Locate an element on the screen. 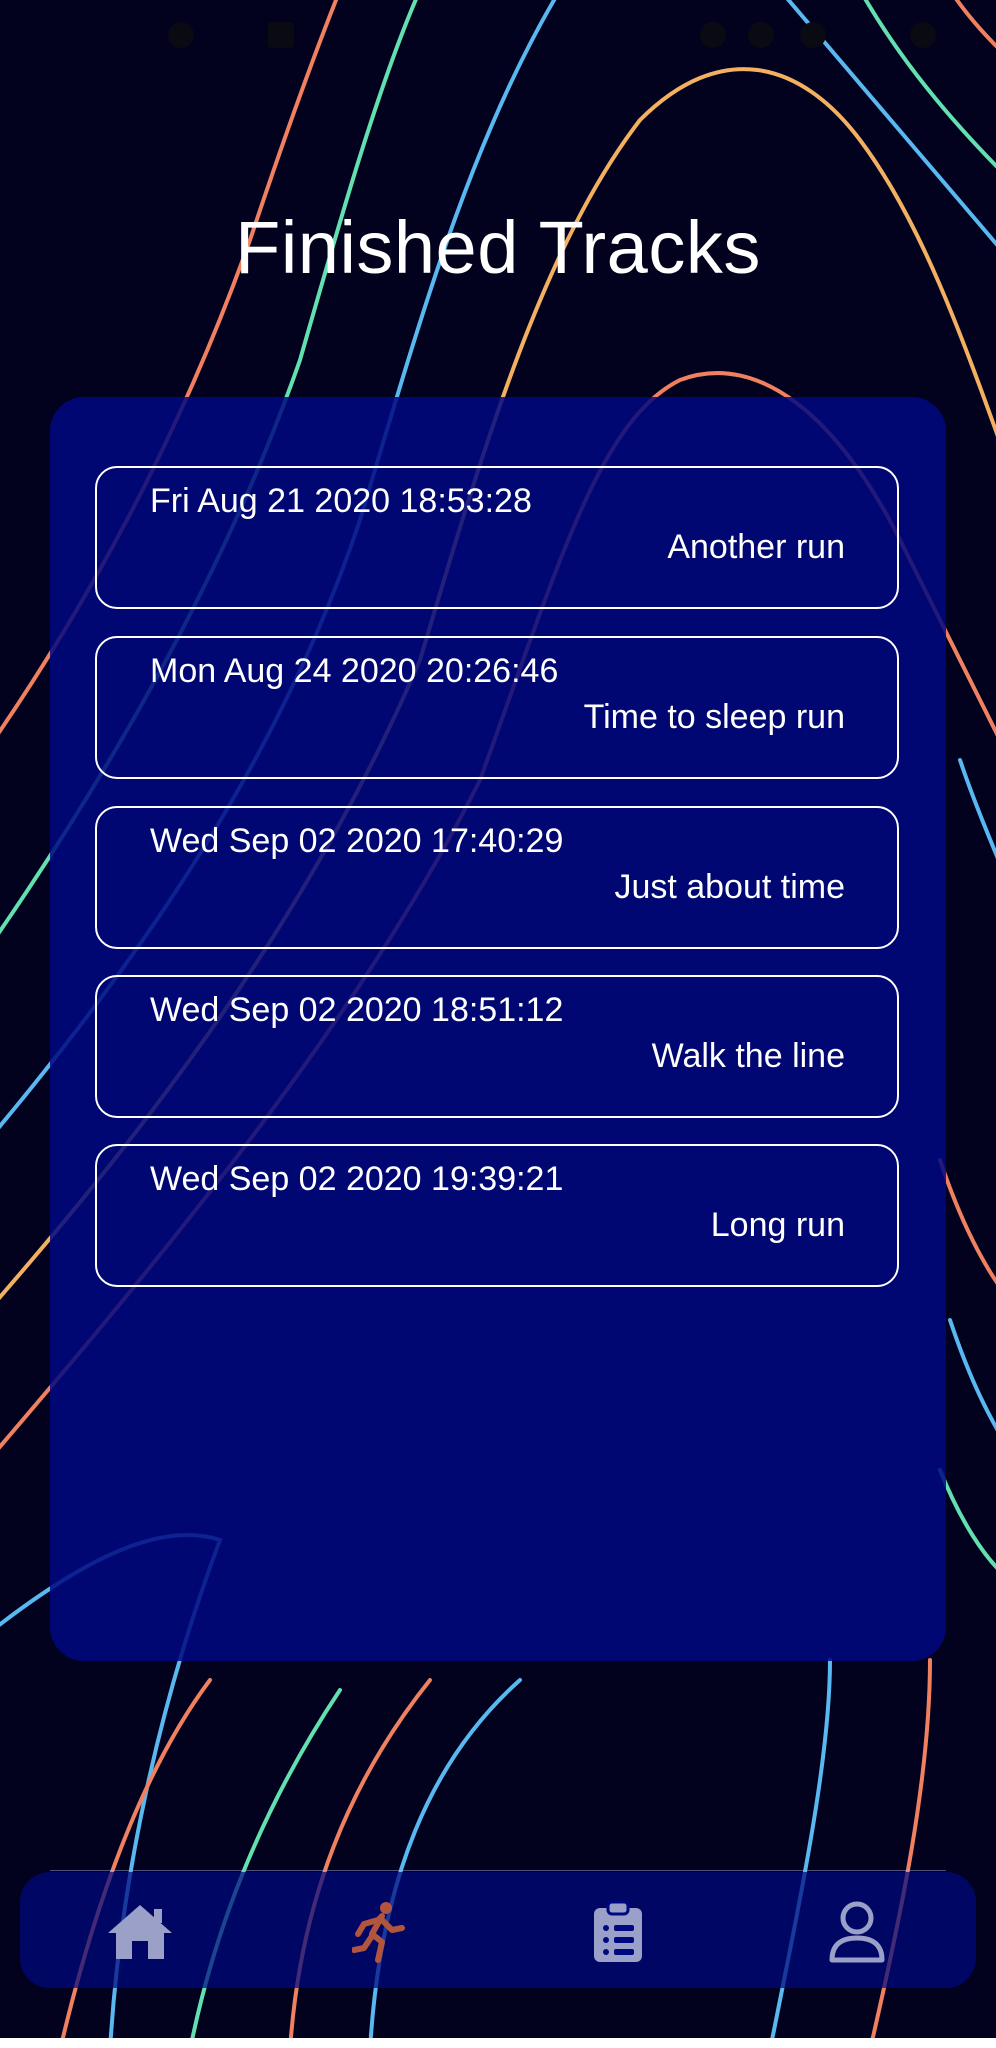  track-name: Another run is located at coordinates (756, 547).